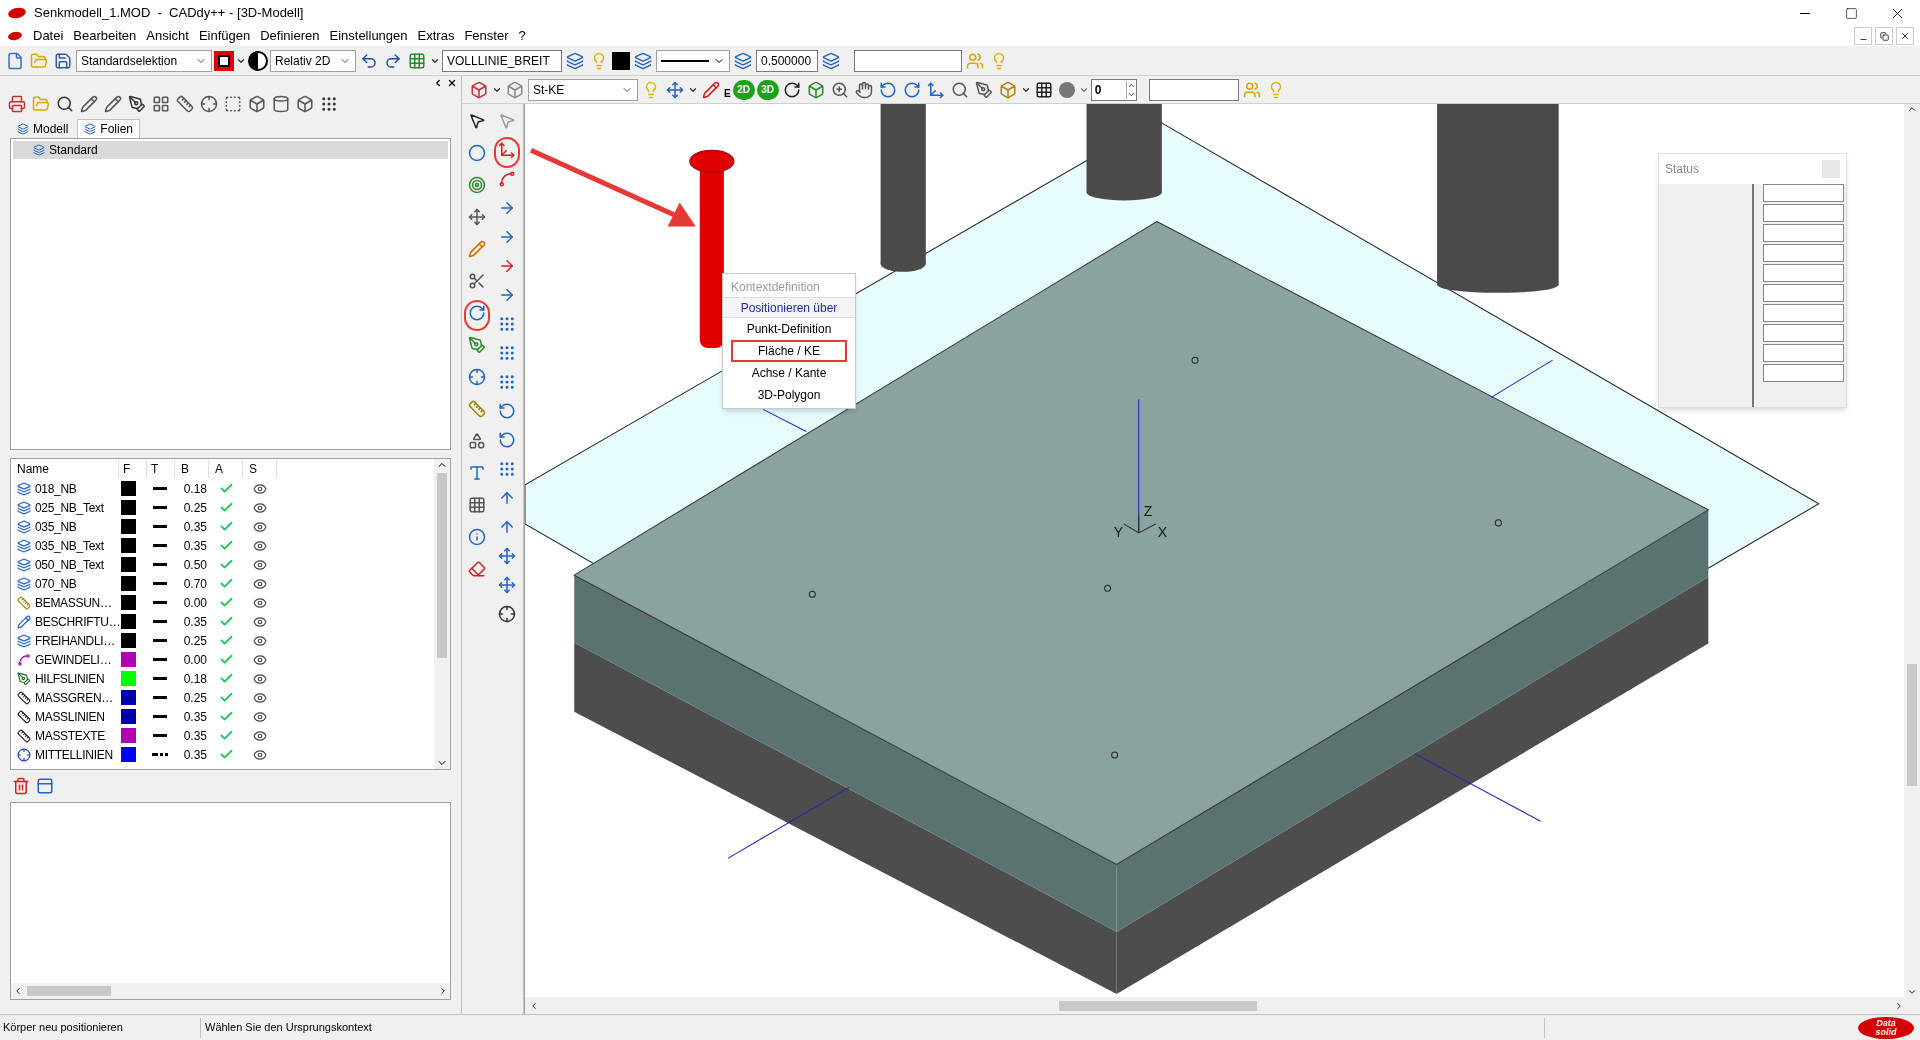 This screenshot has width=1920, height=1040. Describe the element at coordinates (522, 36) in the screenshot. I see `menu-item: ?` at that location.